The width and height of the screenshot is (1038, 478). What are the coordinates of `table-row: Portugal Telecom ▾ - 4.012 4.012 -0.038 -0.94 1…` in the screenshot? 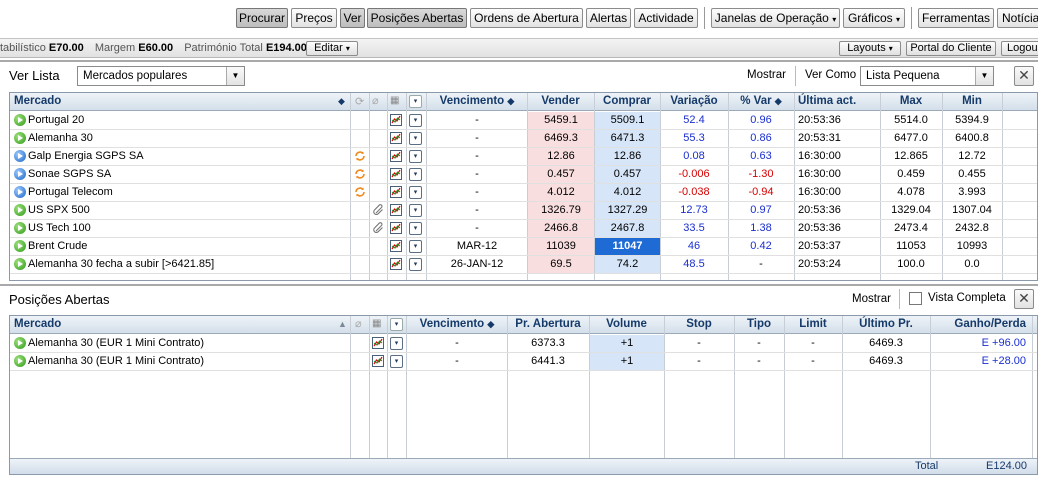 It's located at (523, 193).